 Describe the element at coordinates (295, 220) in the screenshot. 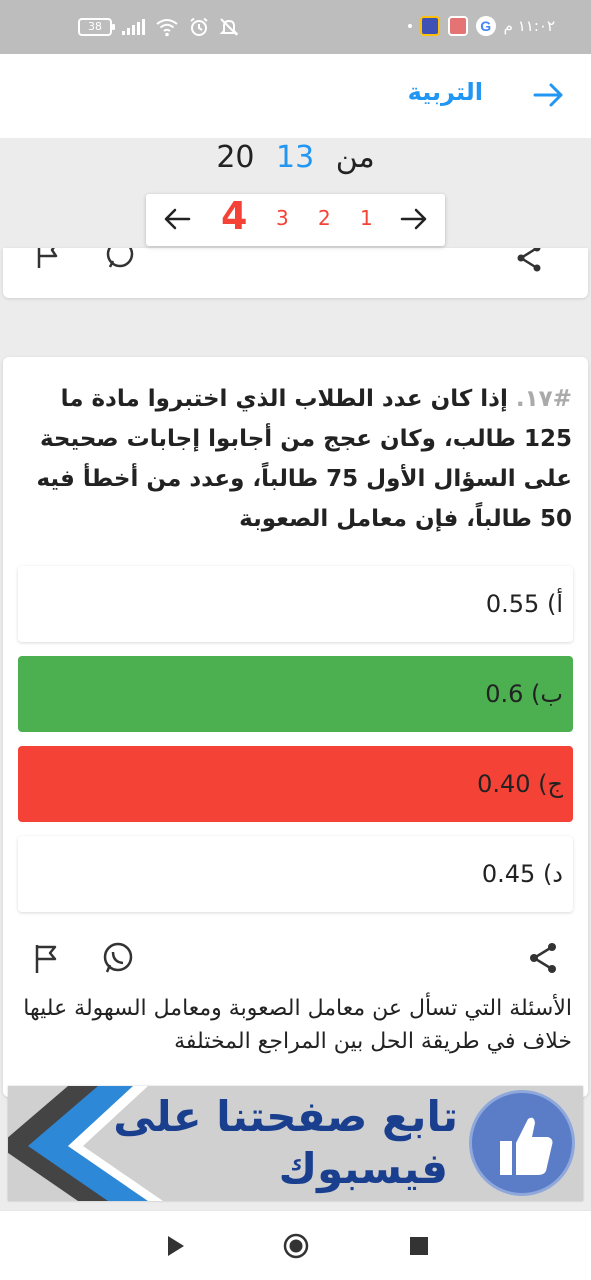

I see `page-navigator: 4 3 2 1` at that location.